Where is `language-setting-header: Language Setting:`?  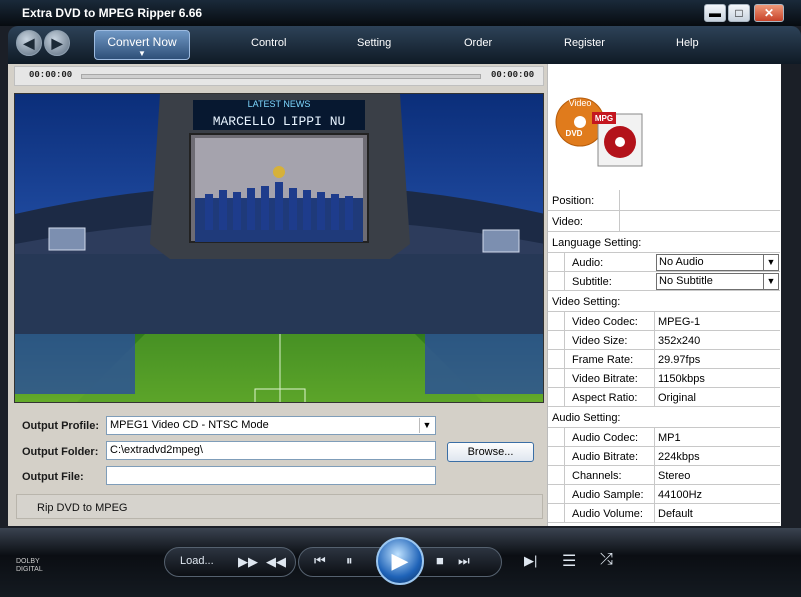
language-setting-header: Language Setting: is located at coordinates (664, 242).